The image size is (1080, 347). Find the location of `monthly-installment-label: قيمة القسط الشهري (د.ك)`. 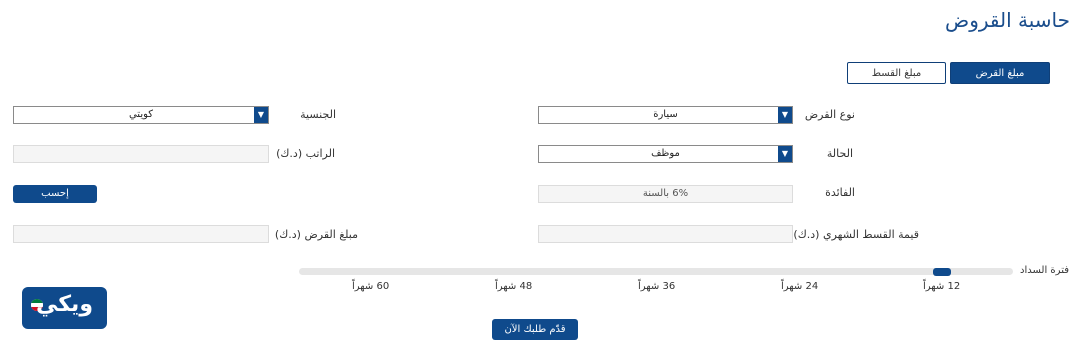

monthly-installment-label: قيمة القسط الشهري (د.ك) is located at coordinates (856, 234).